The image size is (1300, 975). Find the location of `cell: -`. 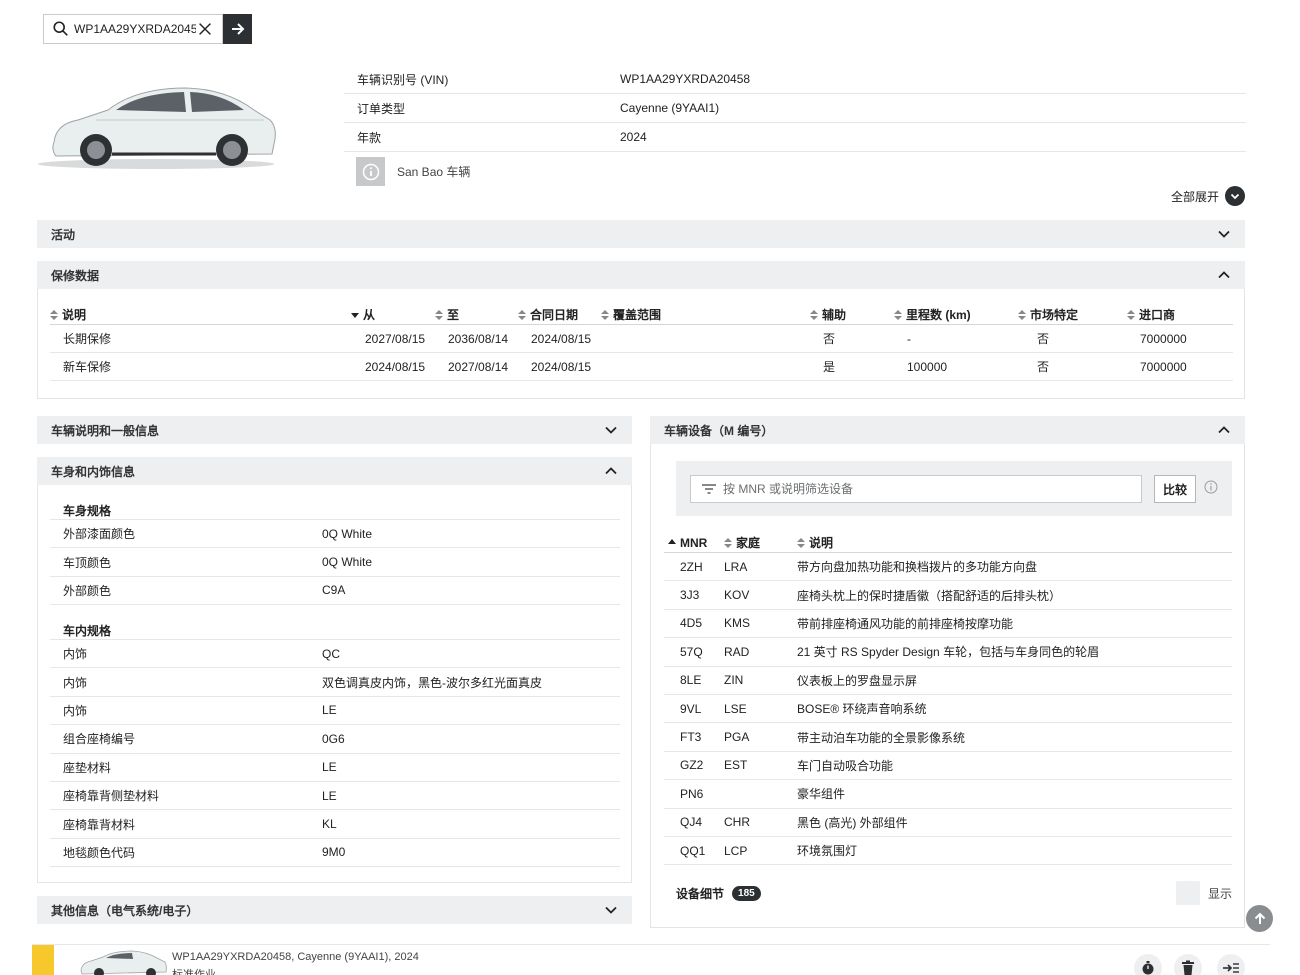

cell: - is located at coordinates (909, 338).